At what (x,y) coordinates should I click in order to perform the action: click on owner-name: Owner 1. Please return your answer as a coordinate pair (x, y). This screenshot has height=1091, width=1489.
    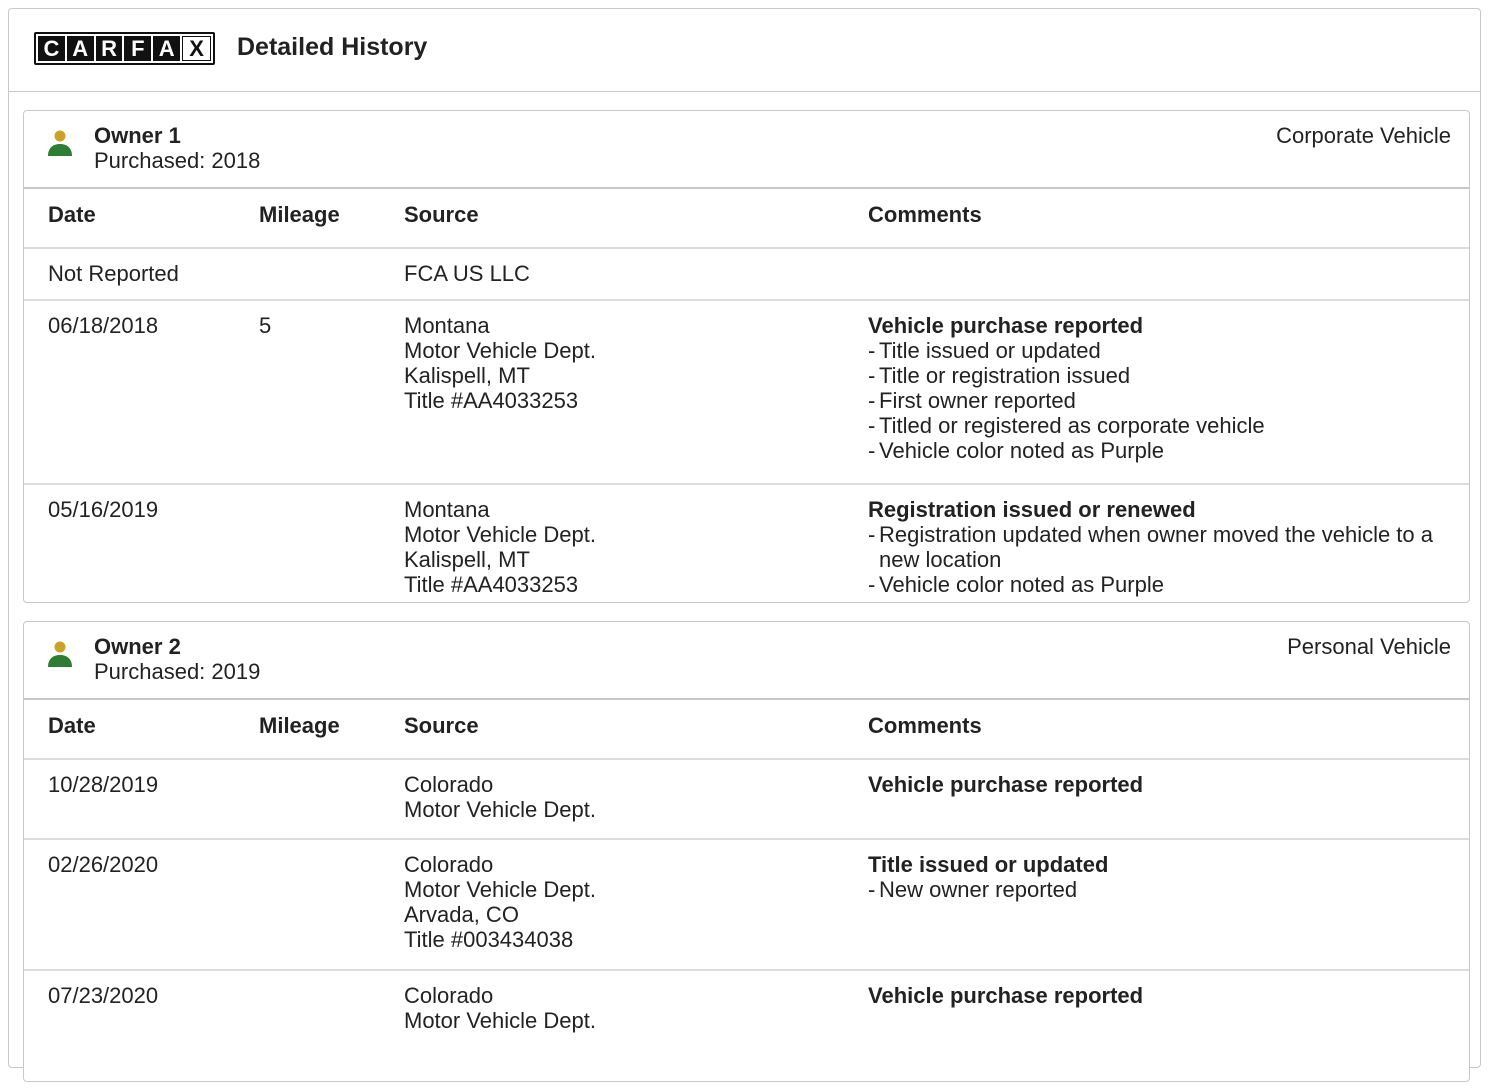
    Looking at the image, I should click on (137, 135).